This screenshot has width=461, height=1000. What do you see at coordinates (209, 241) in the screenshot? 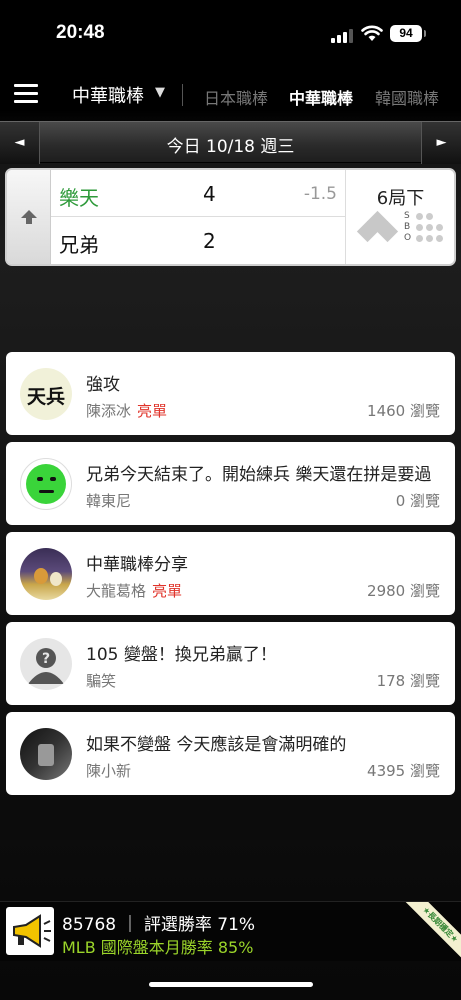
I see `team-score: 2` at bounding box center [209, 241].